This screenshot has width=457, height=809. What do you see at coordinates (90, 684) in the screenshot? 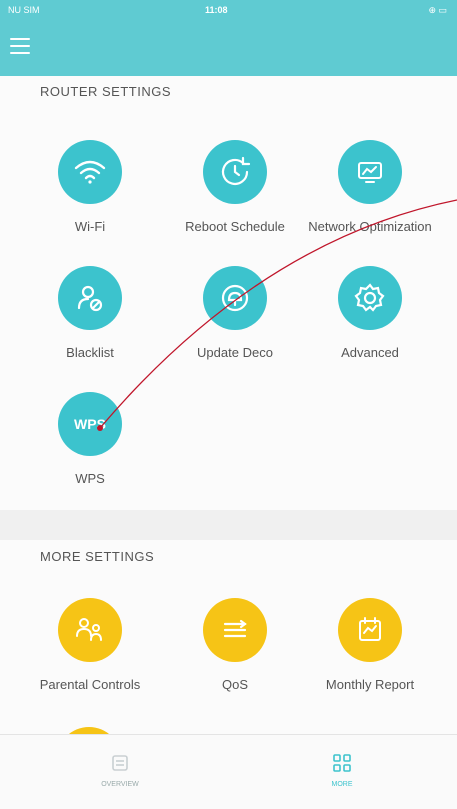
I see `parental-controls-label: Parental Controls` at bounding box center [90, 684].